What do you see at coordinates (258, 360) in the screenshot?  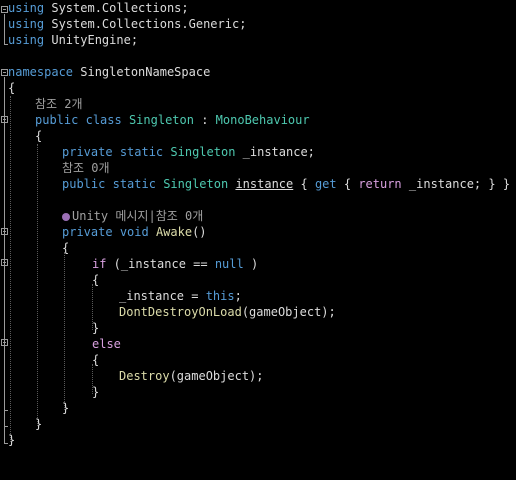 I see `code-line-23: {` at bounding box center [258, 360].